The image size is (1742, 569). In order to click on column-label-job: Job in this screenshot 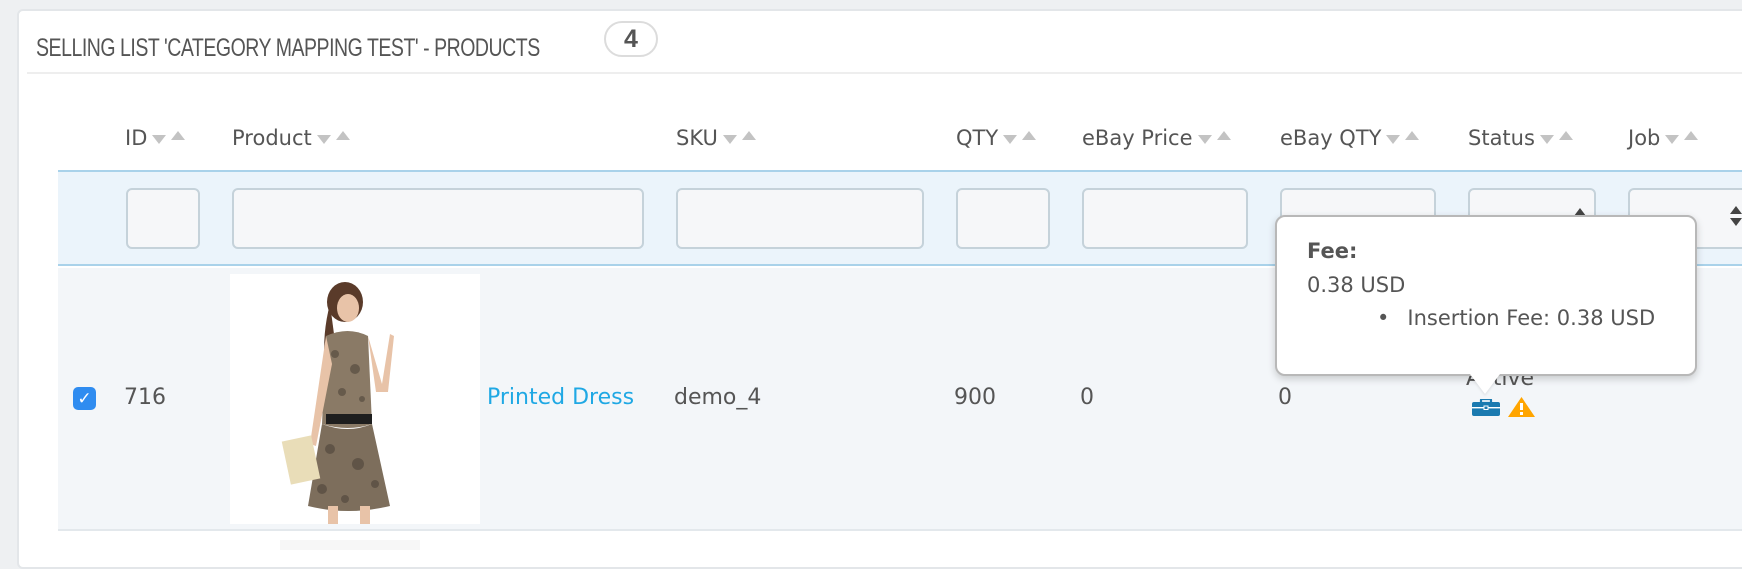, I will do `click(1644, 138)`.